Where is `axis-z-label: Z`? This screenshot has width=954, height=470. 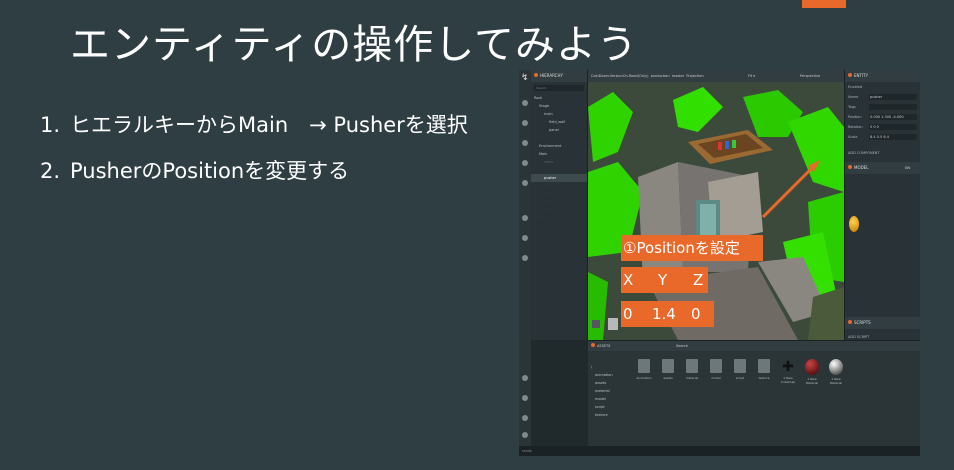
axis-z-label: Z is located at coordinates (698, 280).